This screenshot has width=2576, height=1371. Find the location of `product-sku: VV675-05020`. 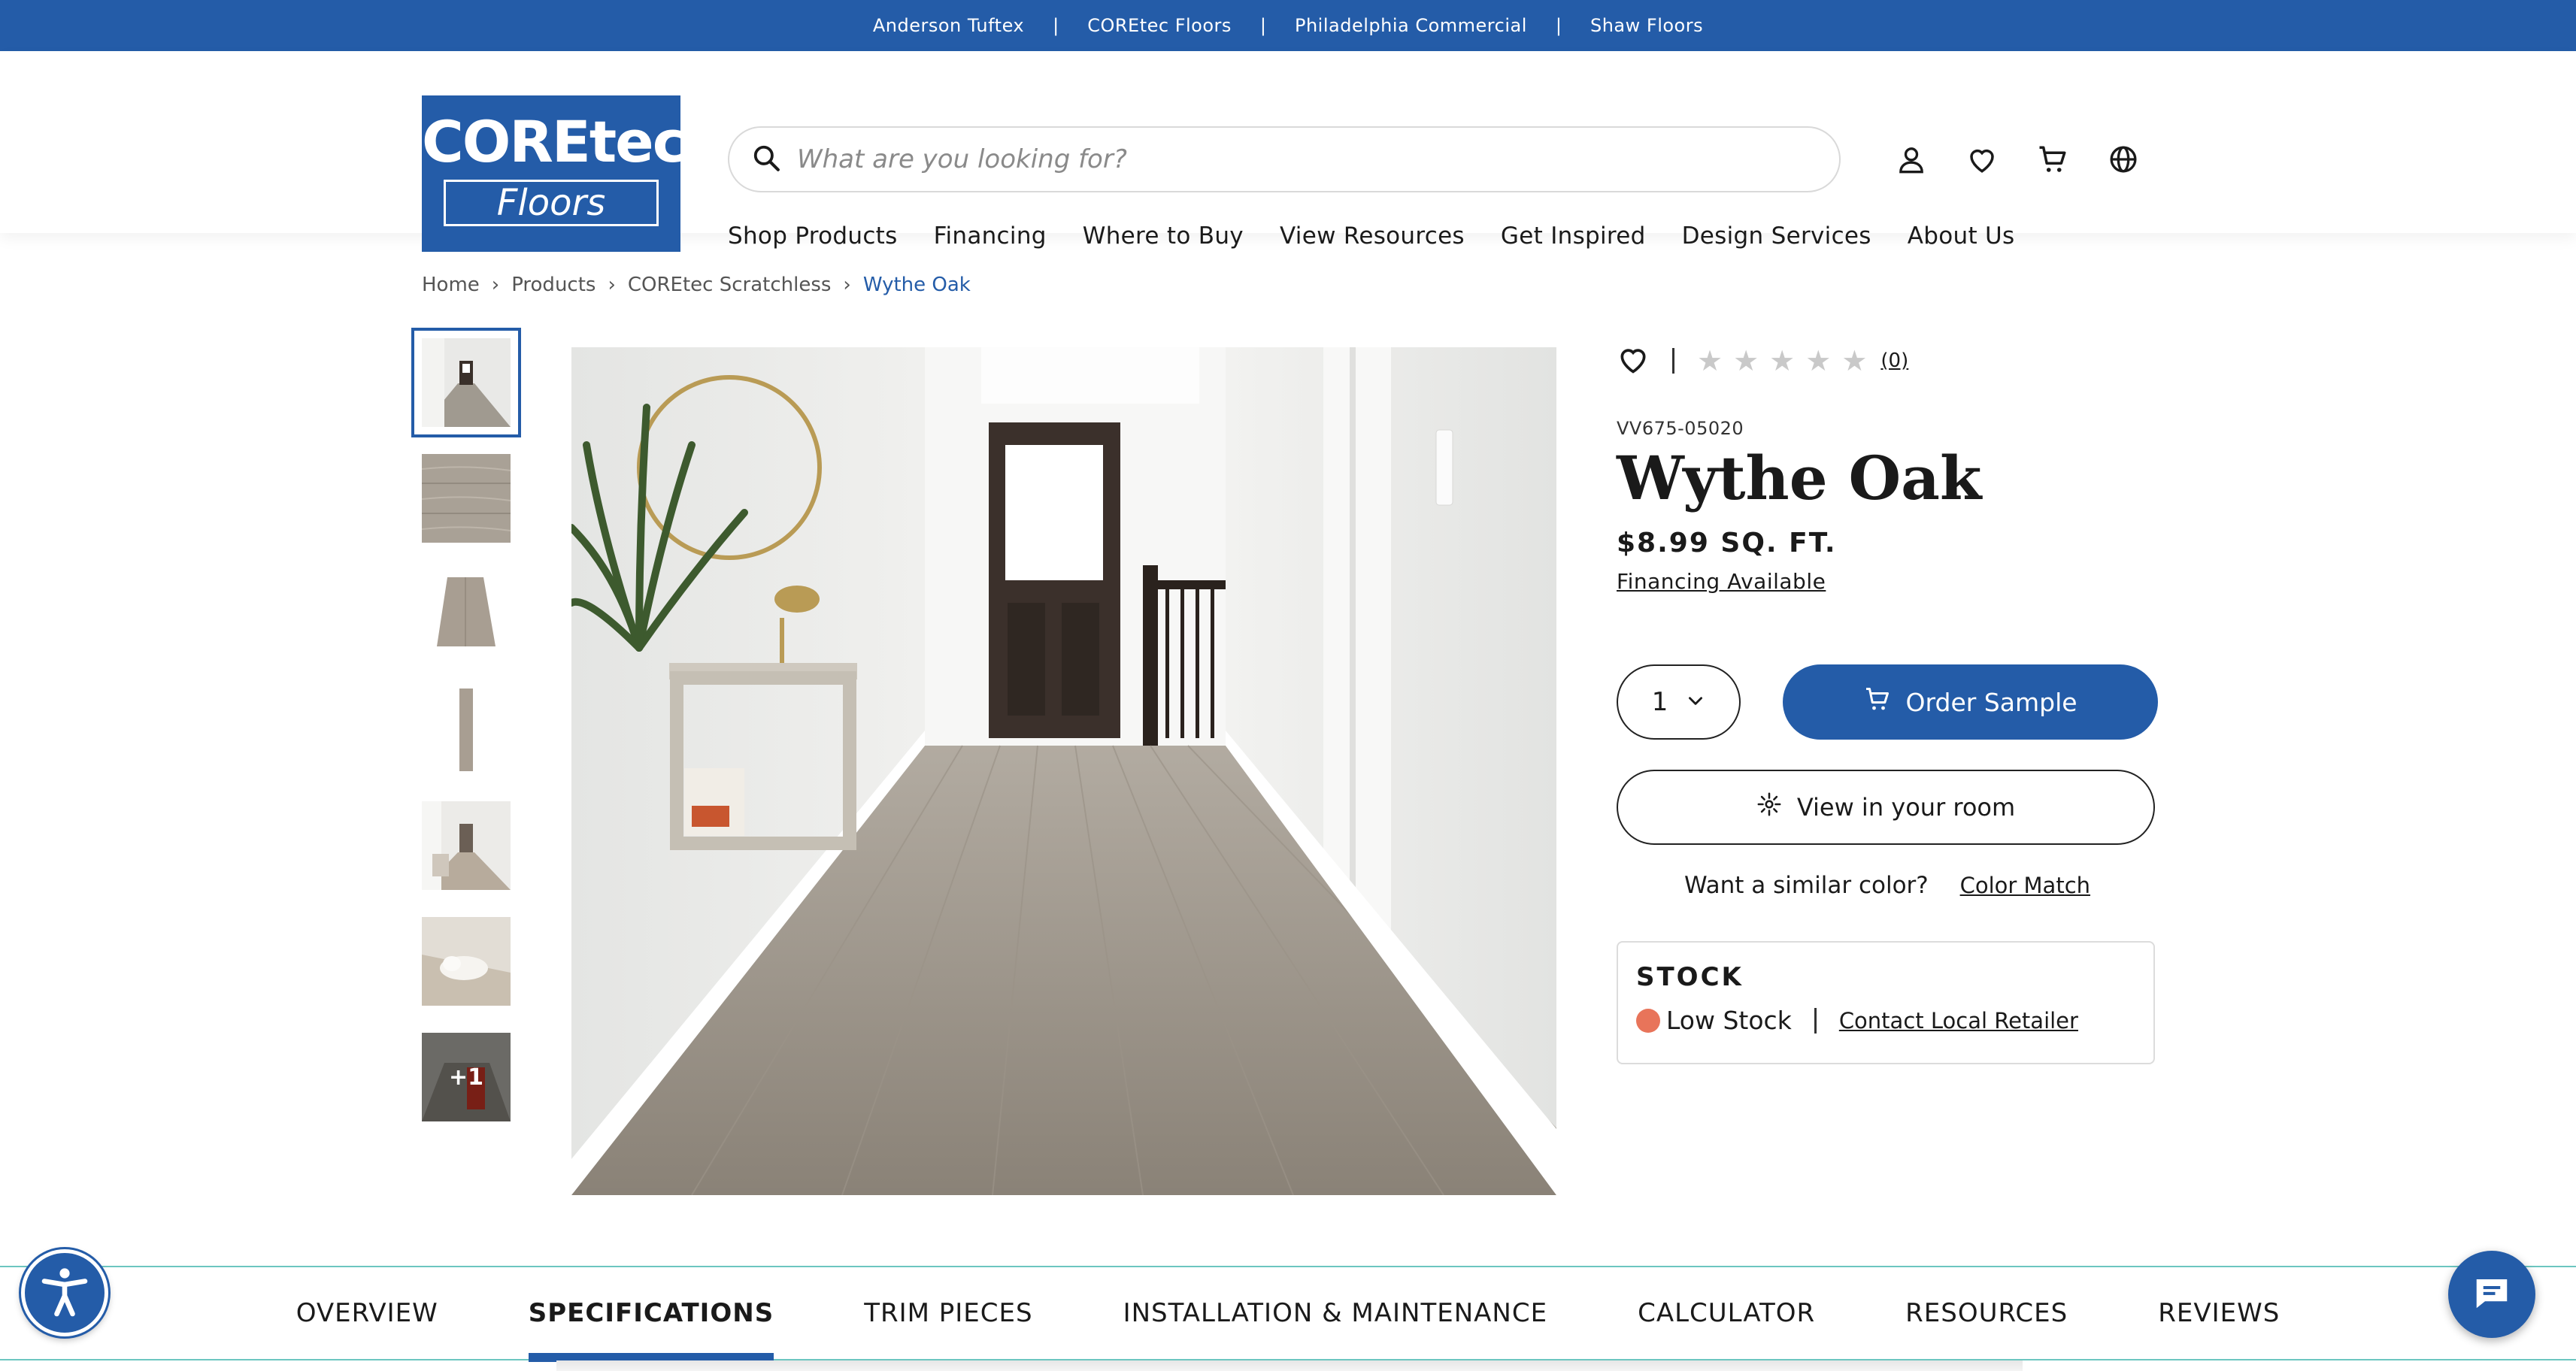

product-sku: VV675-05020 is located at coordinates (1680, 428).